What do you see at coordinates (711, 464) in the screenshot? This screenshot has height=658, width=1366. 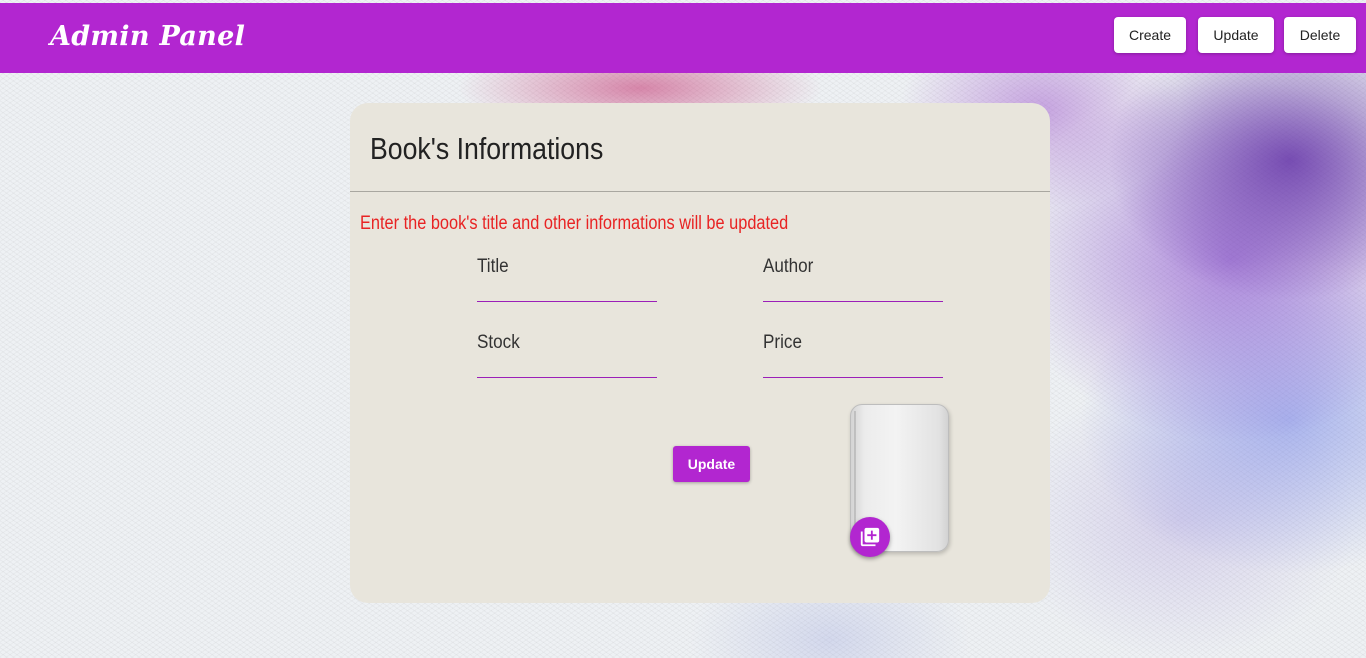 I see `update-submit-button: Update` at bounding box center [711, 464].